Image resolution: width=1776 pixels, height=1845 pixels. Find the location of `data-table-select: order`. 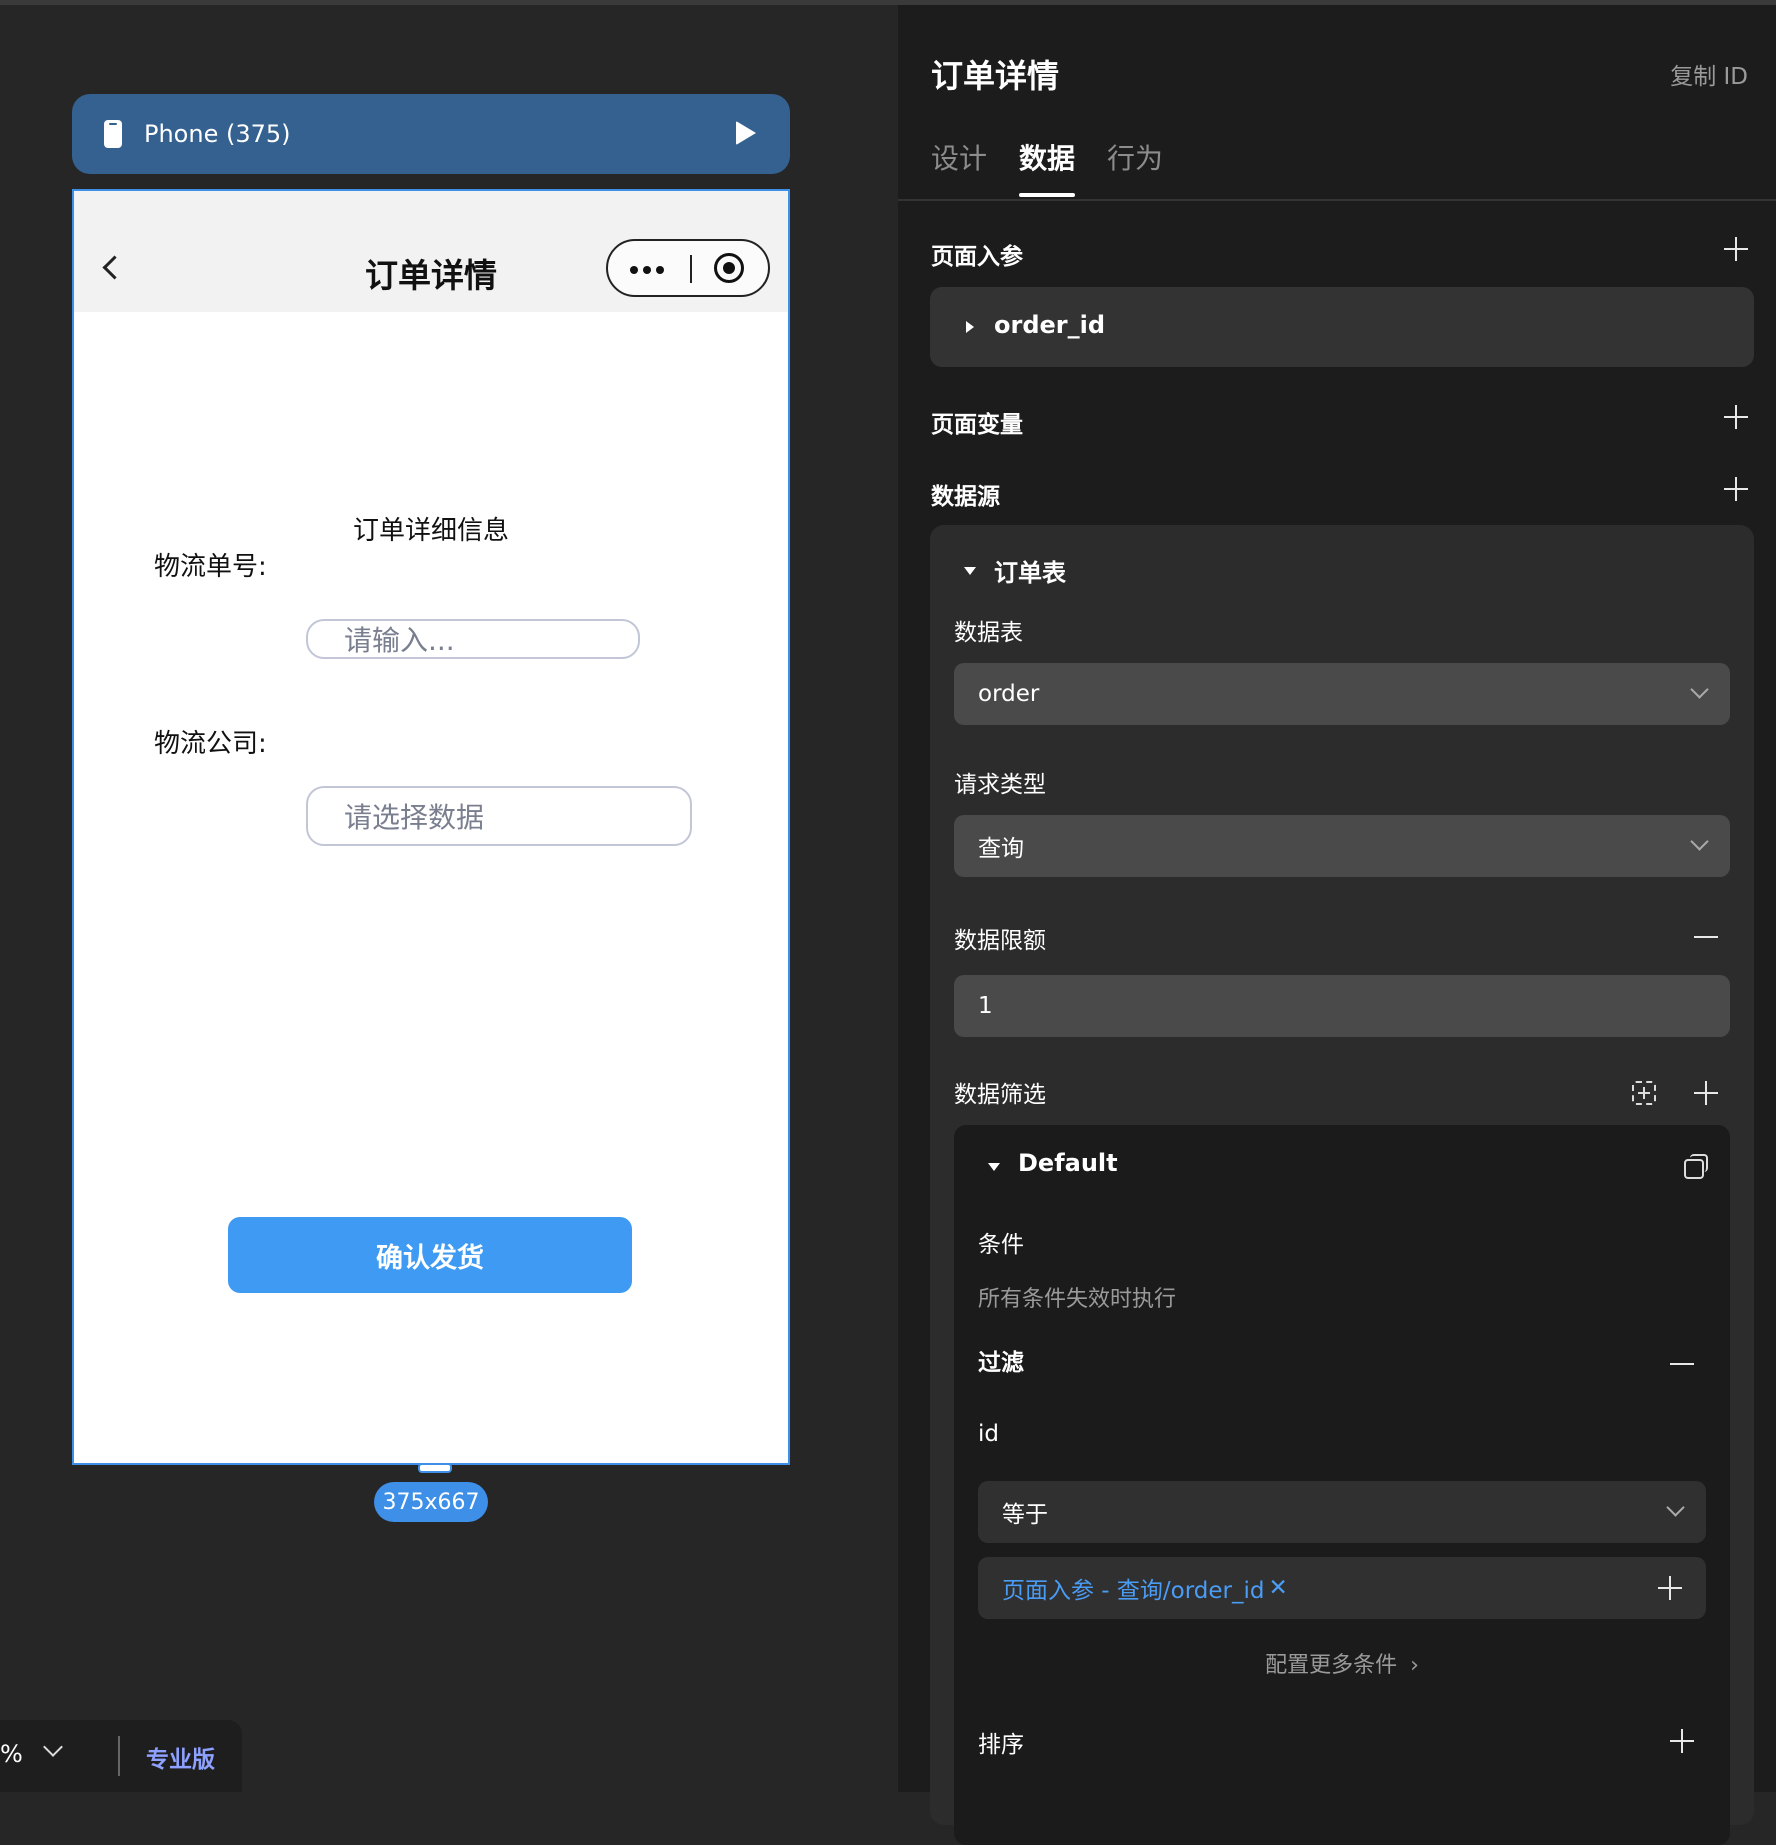

data-table-select: order is located at coordinates (1342, 694).